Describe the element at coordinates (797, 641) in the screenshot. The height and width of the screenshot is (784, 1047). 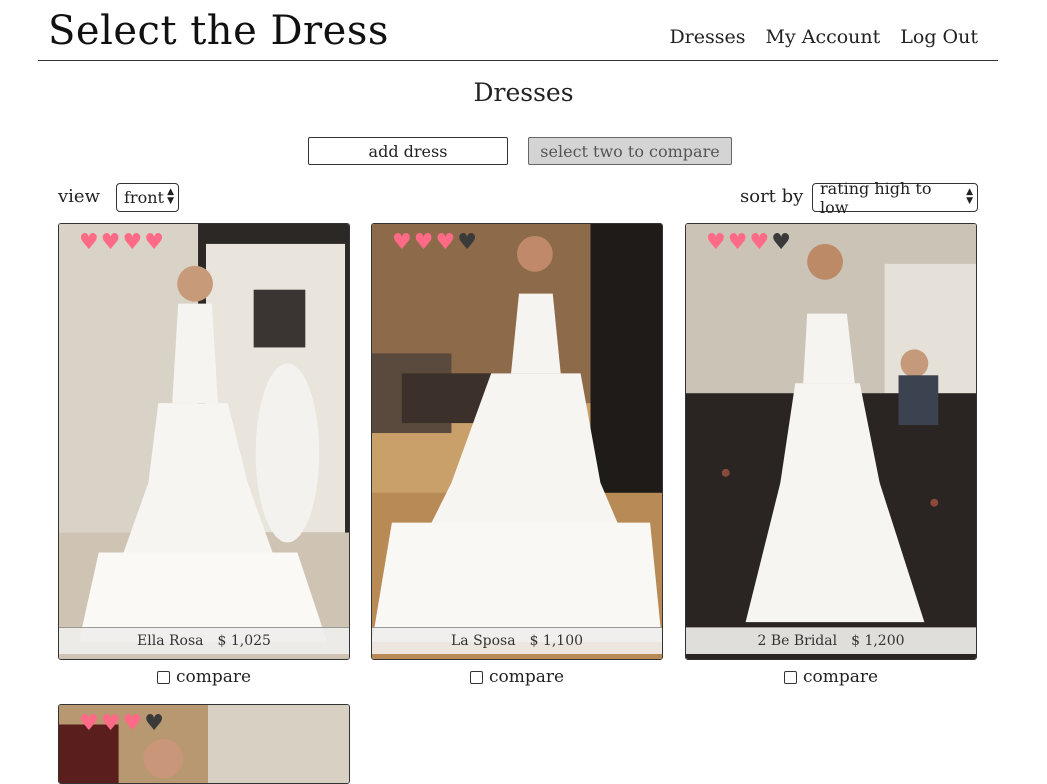
I see `dress-designer: 2 Be Bridal` at that location.